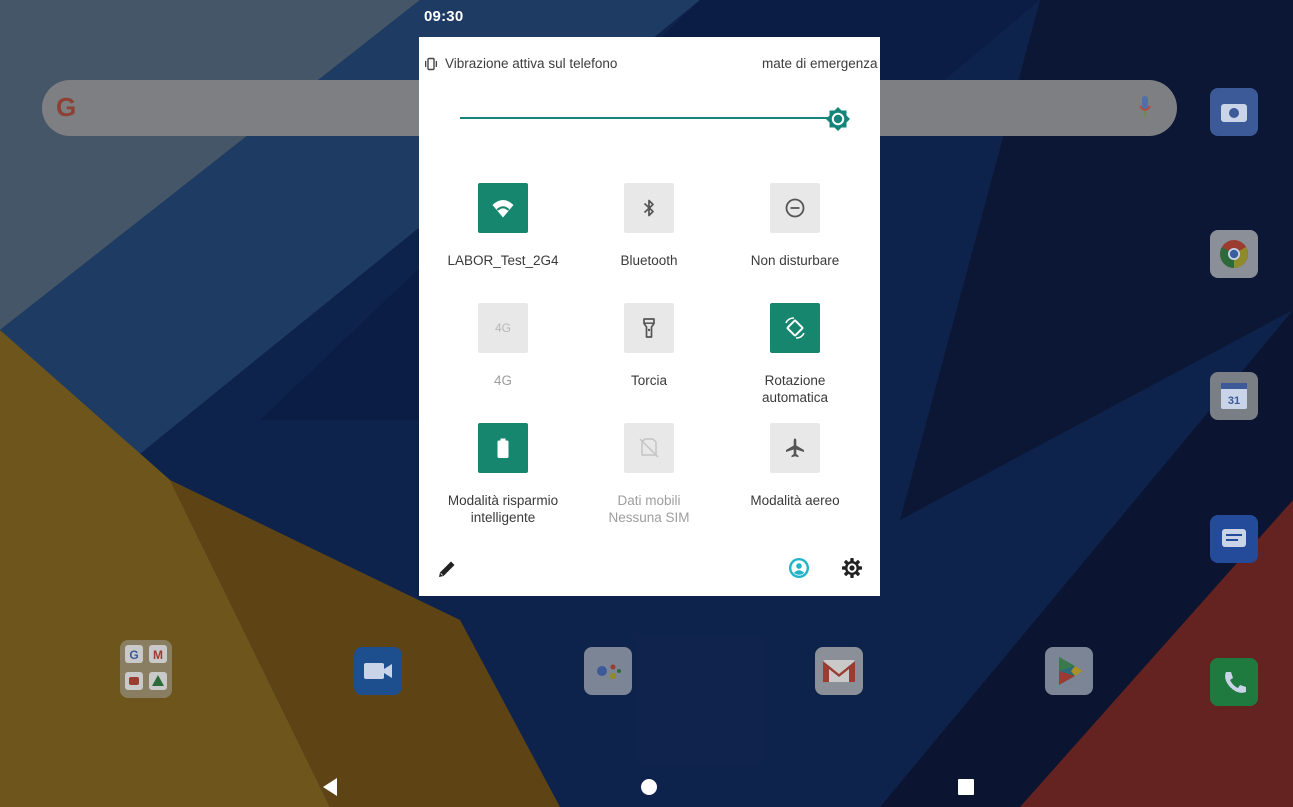 This screenshot has width=1293, height=807. Describe the element at coordinates (839, 671) in the screenshot. I see `gmail-icon` at that location.